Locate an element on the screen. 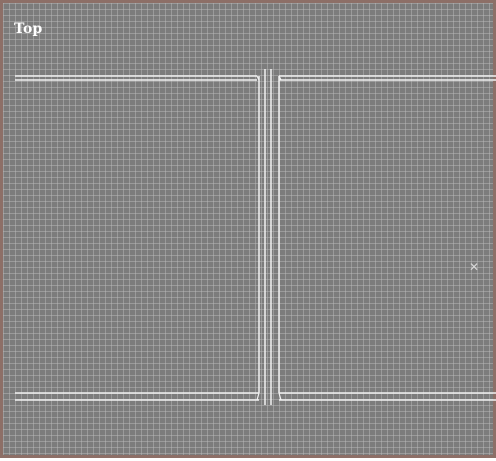 Image resolution: width=496 pixels, height=461 pixels. top-joint-right is located at coordinates (280, 78).